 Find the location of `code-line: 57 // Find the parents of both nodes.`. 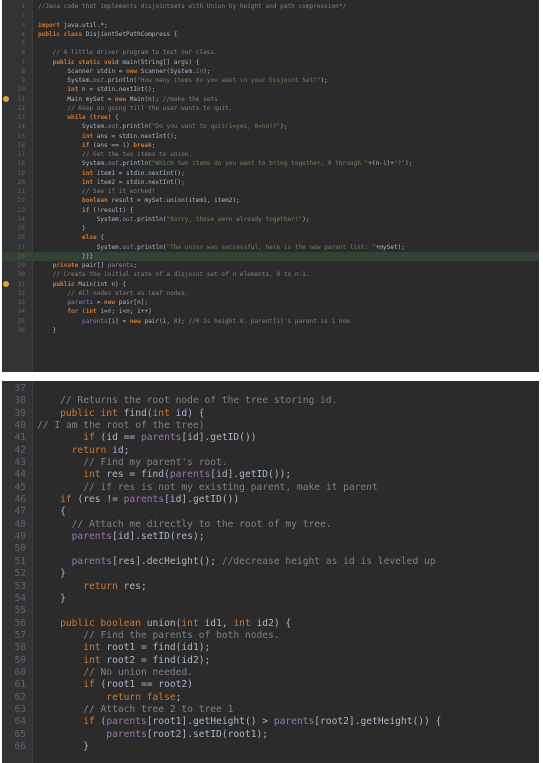

code-line: 57 // Find the parents of both nodes. is located at coordinates (270, 636).